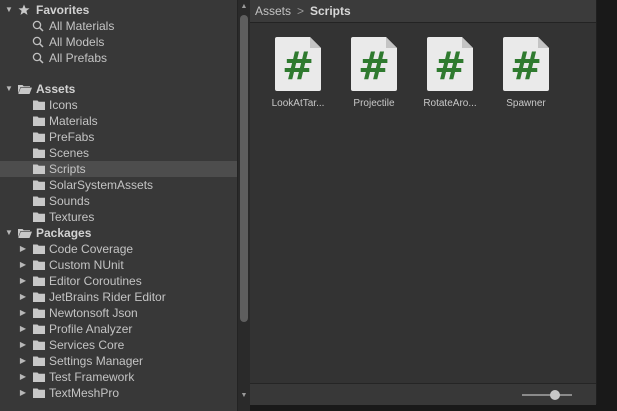  I want to click on breadcrumb: Assets > Scripts, so click(423, 11).